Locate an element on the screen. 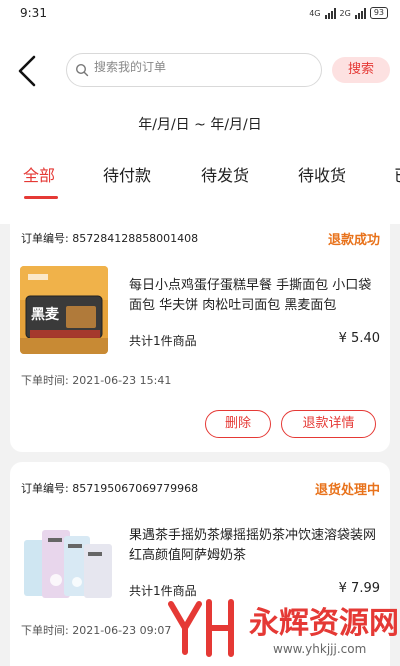 The image size is (400, 666). signal-icon is located at coordinates (330, 13).